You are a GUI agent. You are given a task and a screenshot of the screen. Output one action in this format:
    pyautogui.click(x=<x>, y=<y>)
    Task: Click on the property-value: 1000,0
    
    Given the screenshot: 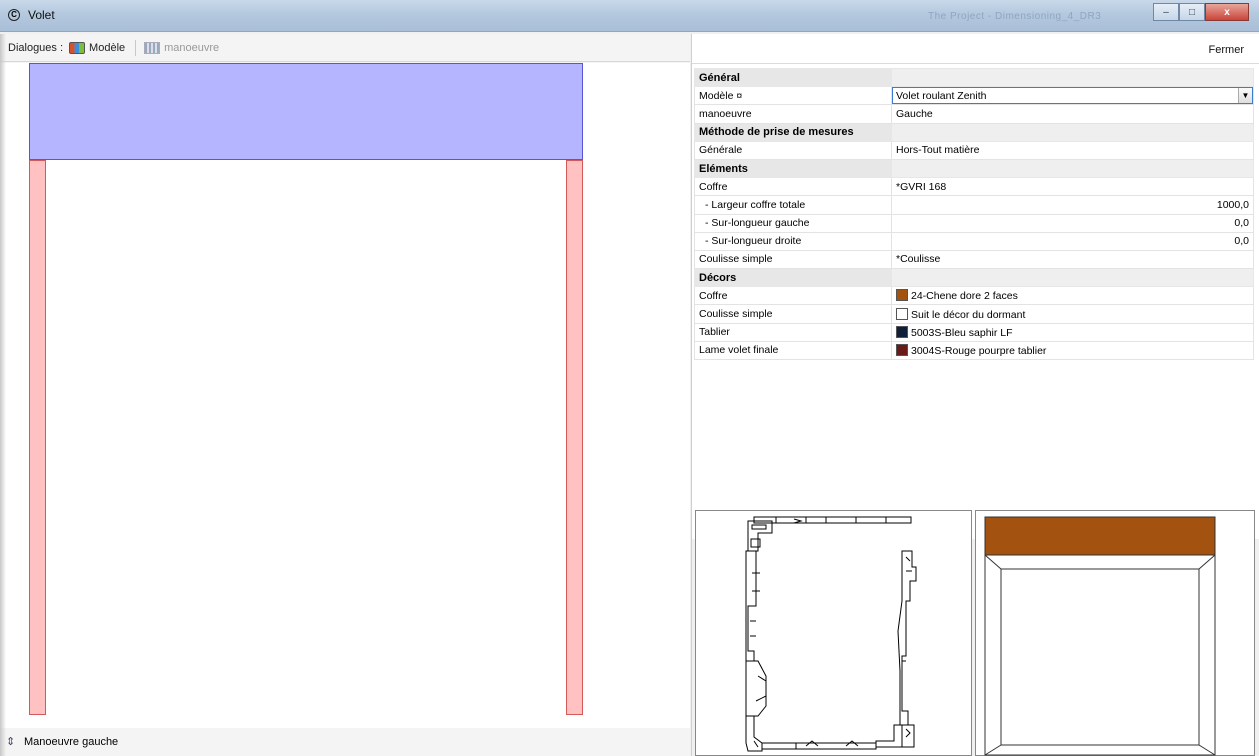 What is the action you would take?
    pyautogui.click(x=1072, y=205)
    